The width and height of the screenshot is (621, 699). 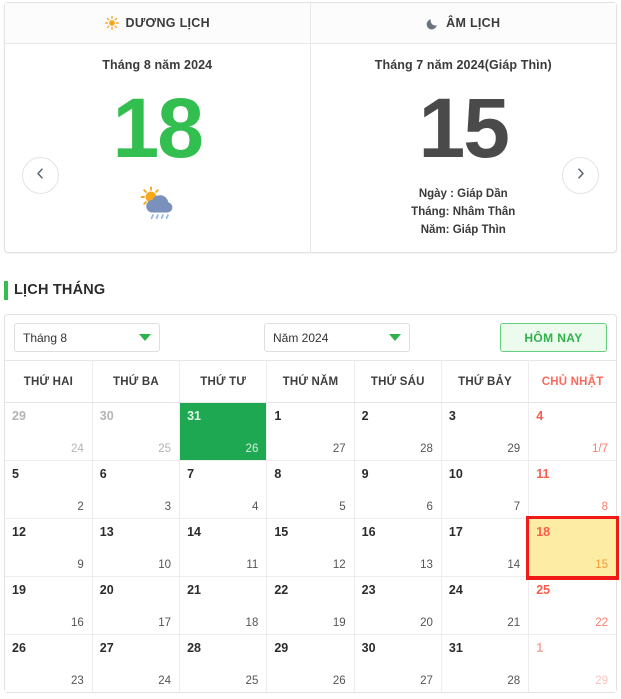 I want to click on lunar-day-label: 14, so click(x=514, y=565).